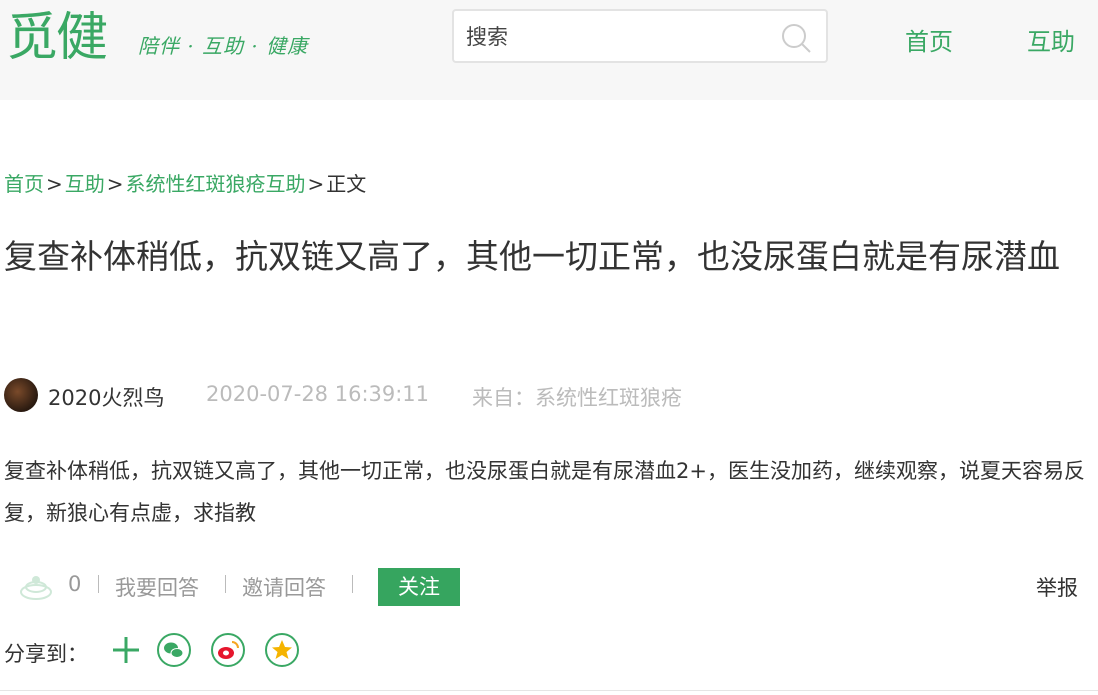  I want to click on post-meta: 2020火烈鸟 2020-07-28 16:39:11 来自：系统性红斑狼疮, so click(454, 396).